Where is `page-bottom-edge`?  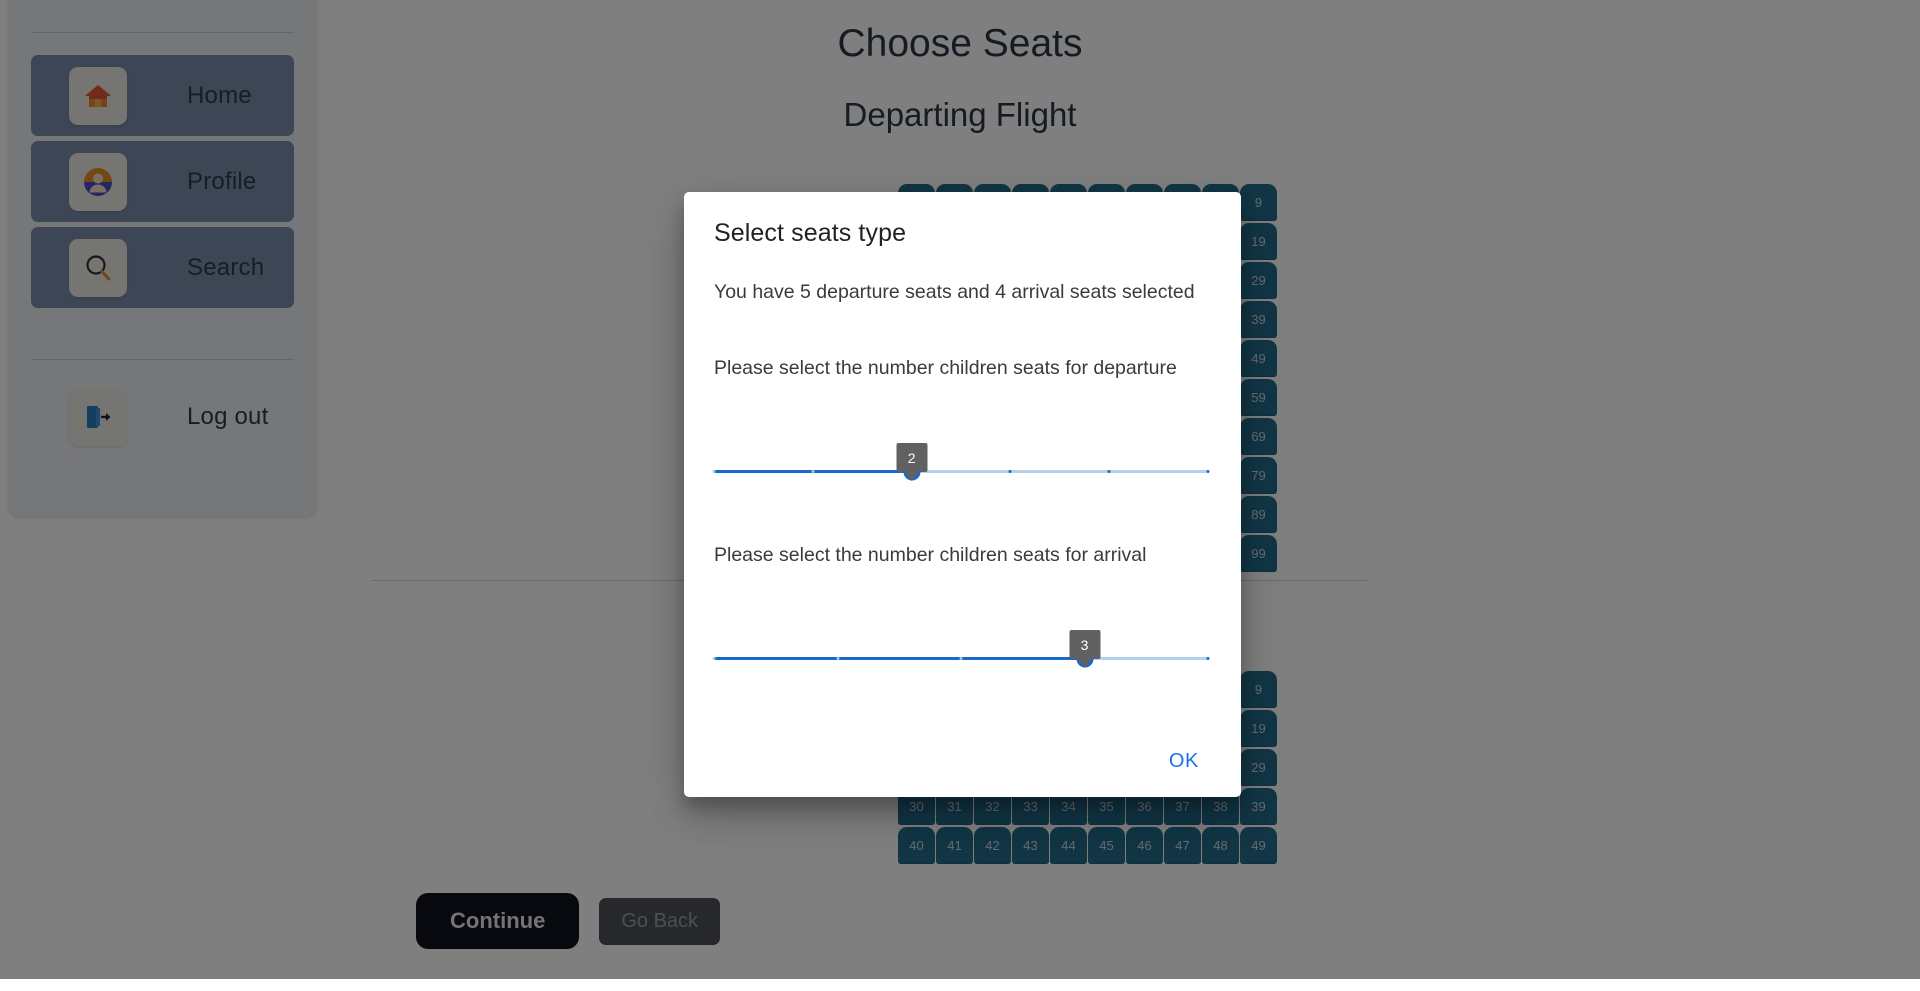 page-bottom-edge is located at coordinates (960, 985).